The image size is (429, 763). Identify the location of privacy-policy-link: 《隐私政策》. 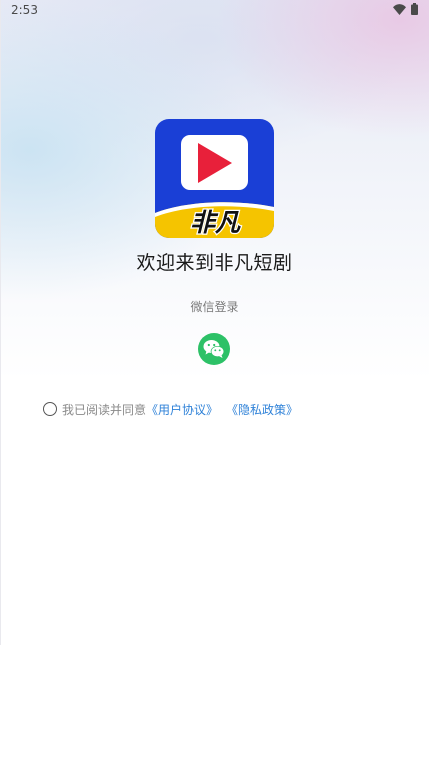
(262, 409).